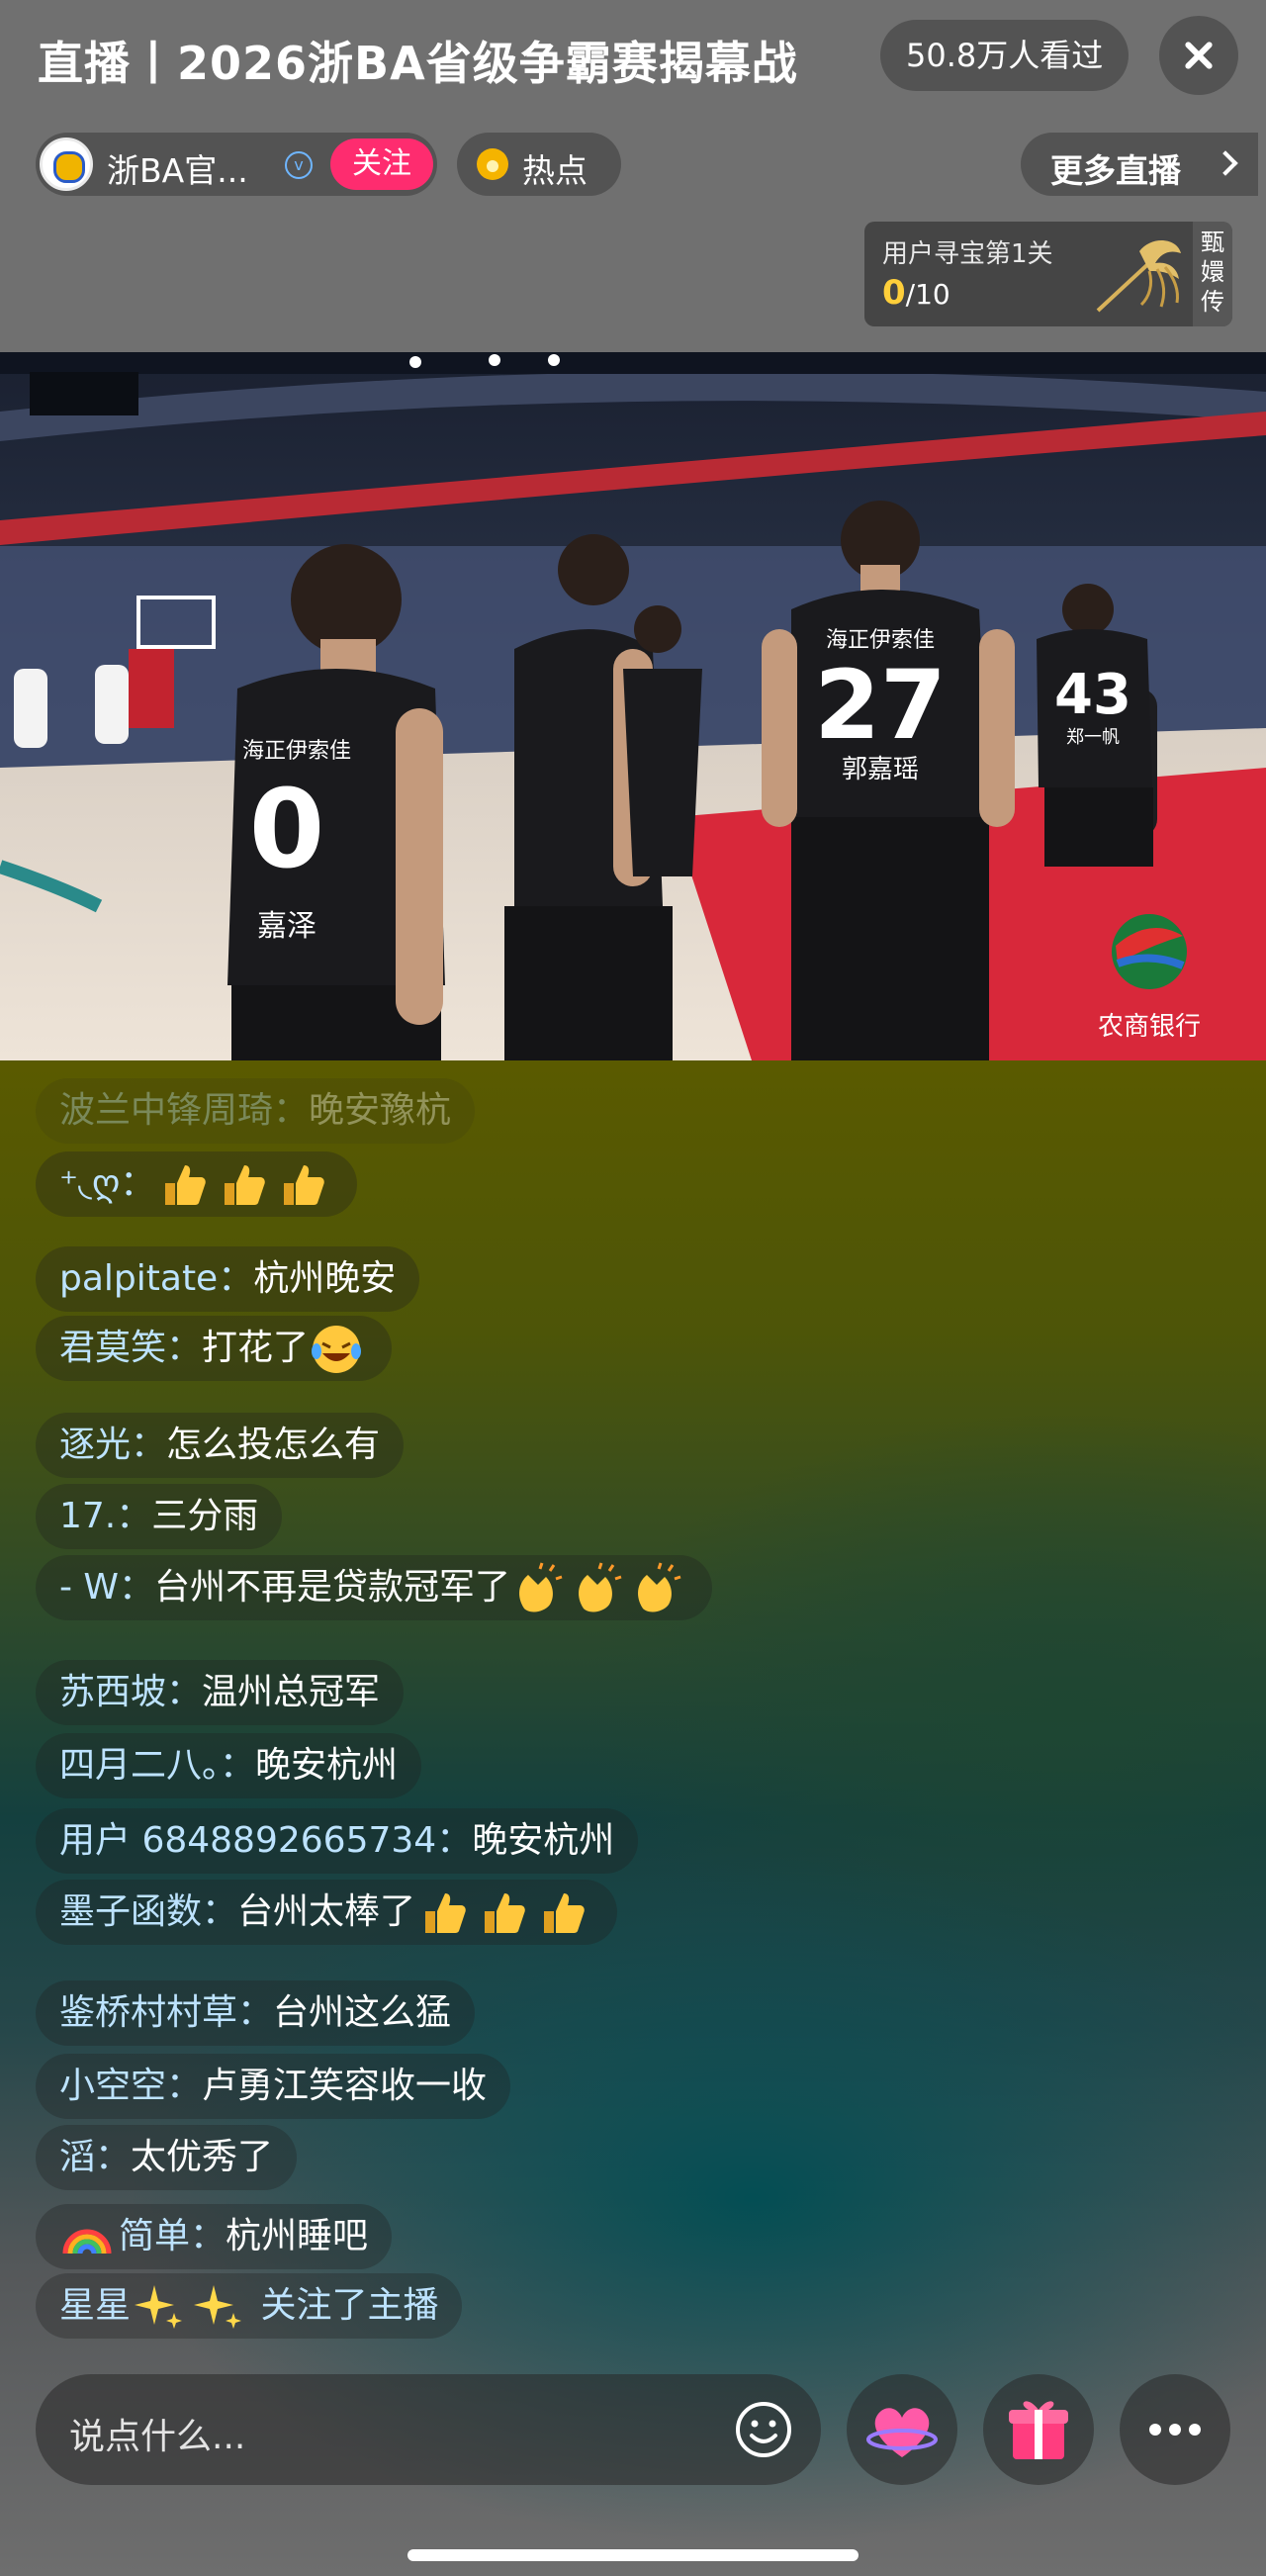  I want to click on side-char: 甄, so click(1212, 243).